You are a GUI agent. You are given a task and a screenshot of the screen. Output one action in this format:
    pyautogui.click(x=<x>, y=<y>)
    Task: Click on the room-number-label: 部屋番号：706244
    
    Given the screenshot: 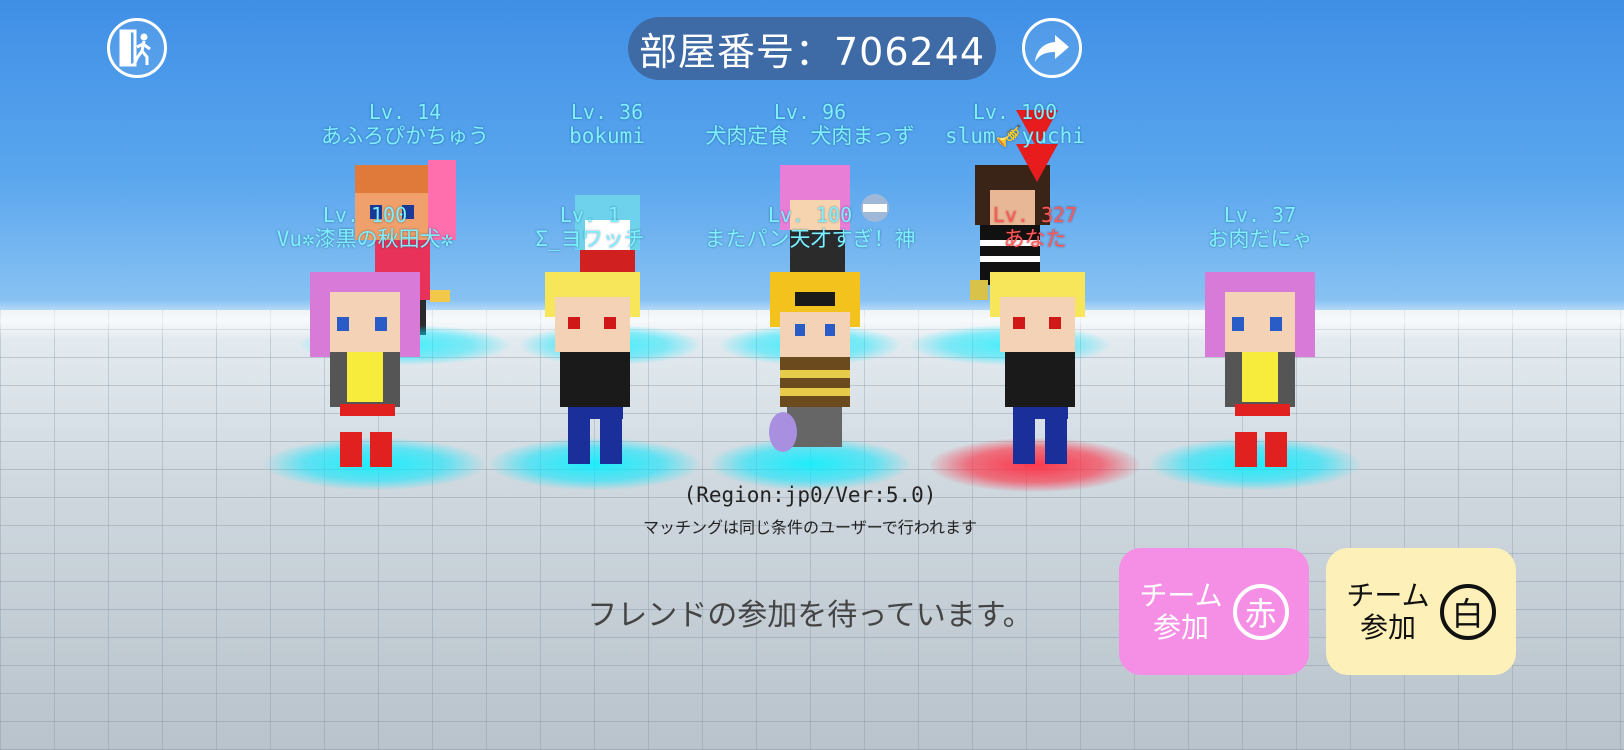 What is the action you would take?
    pyautogui.click(x=812, y=48)
    